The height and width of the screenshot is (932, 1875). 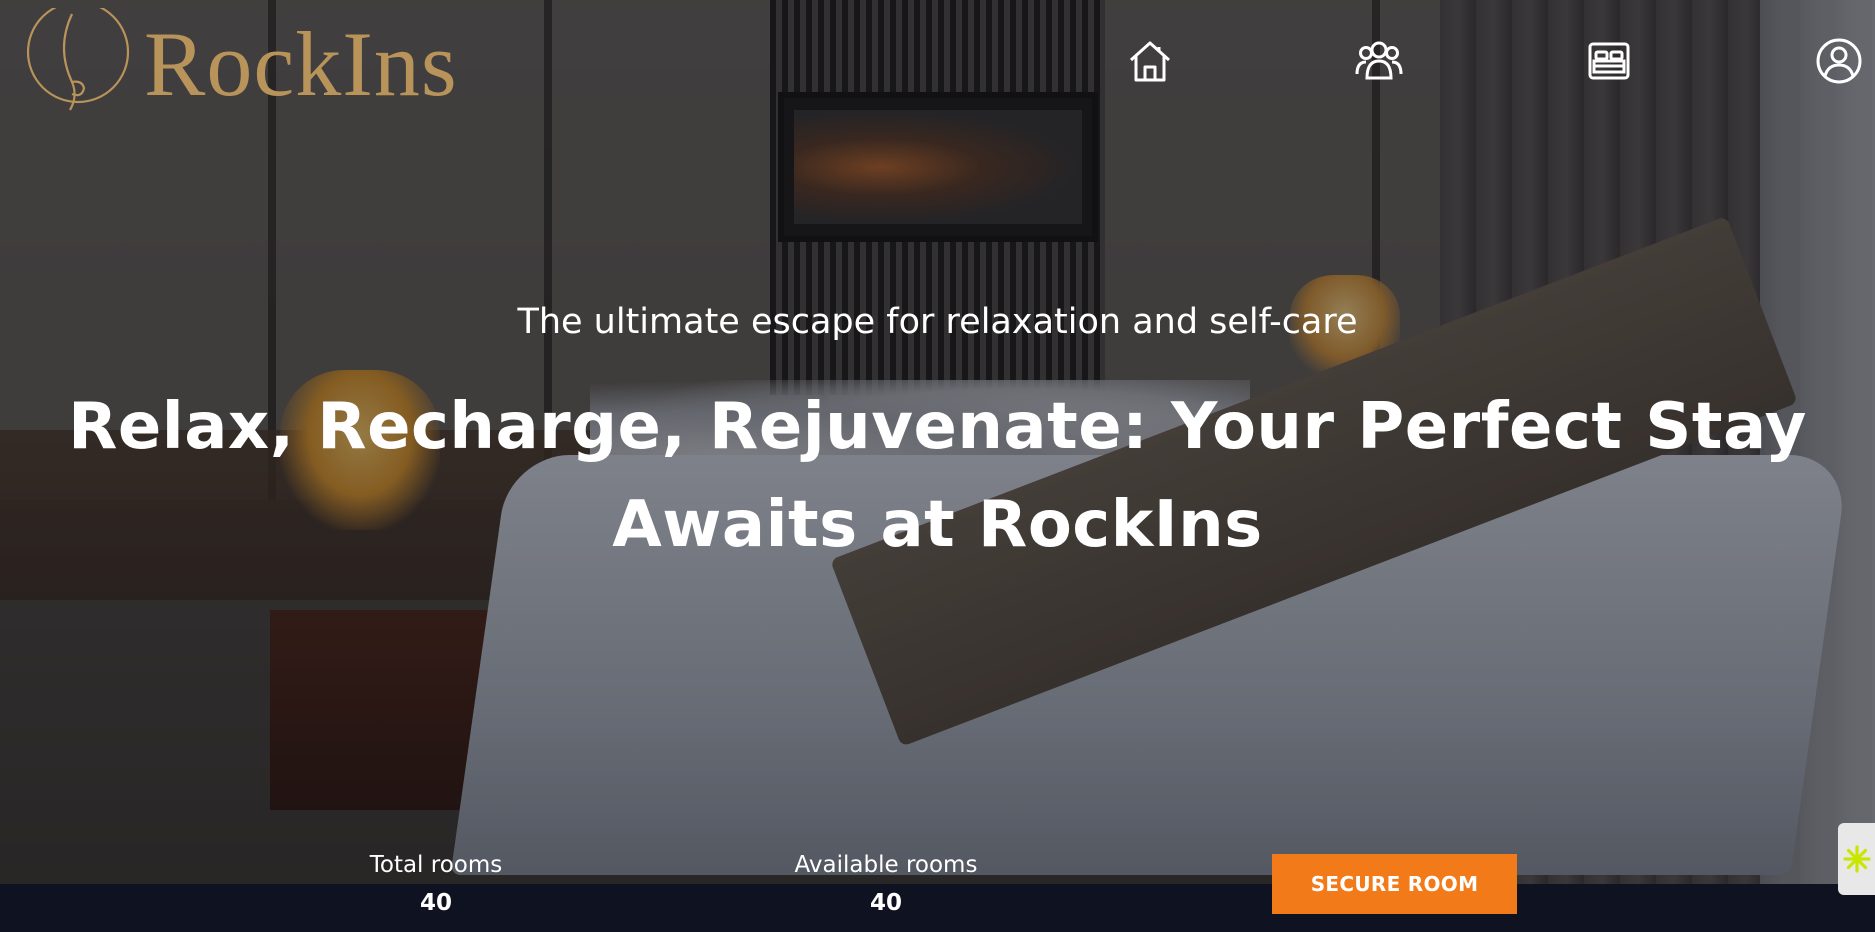 I want to click on sparkle-icon, so click(x=1856, y=859).